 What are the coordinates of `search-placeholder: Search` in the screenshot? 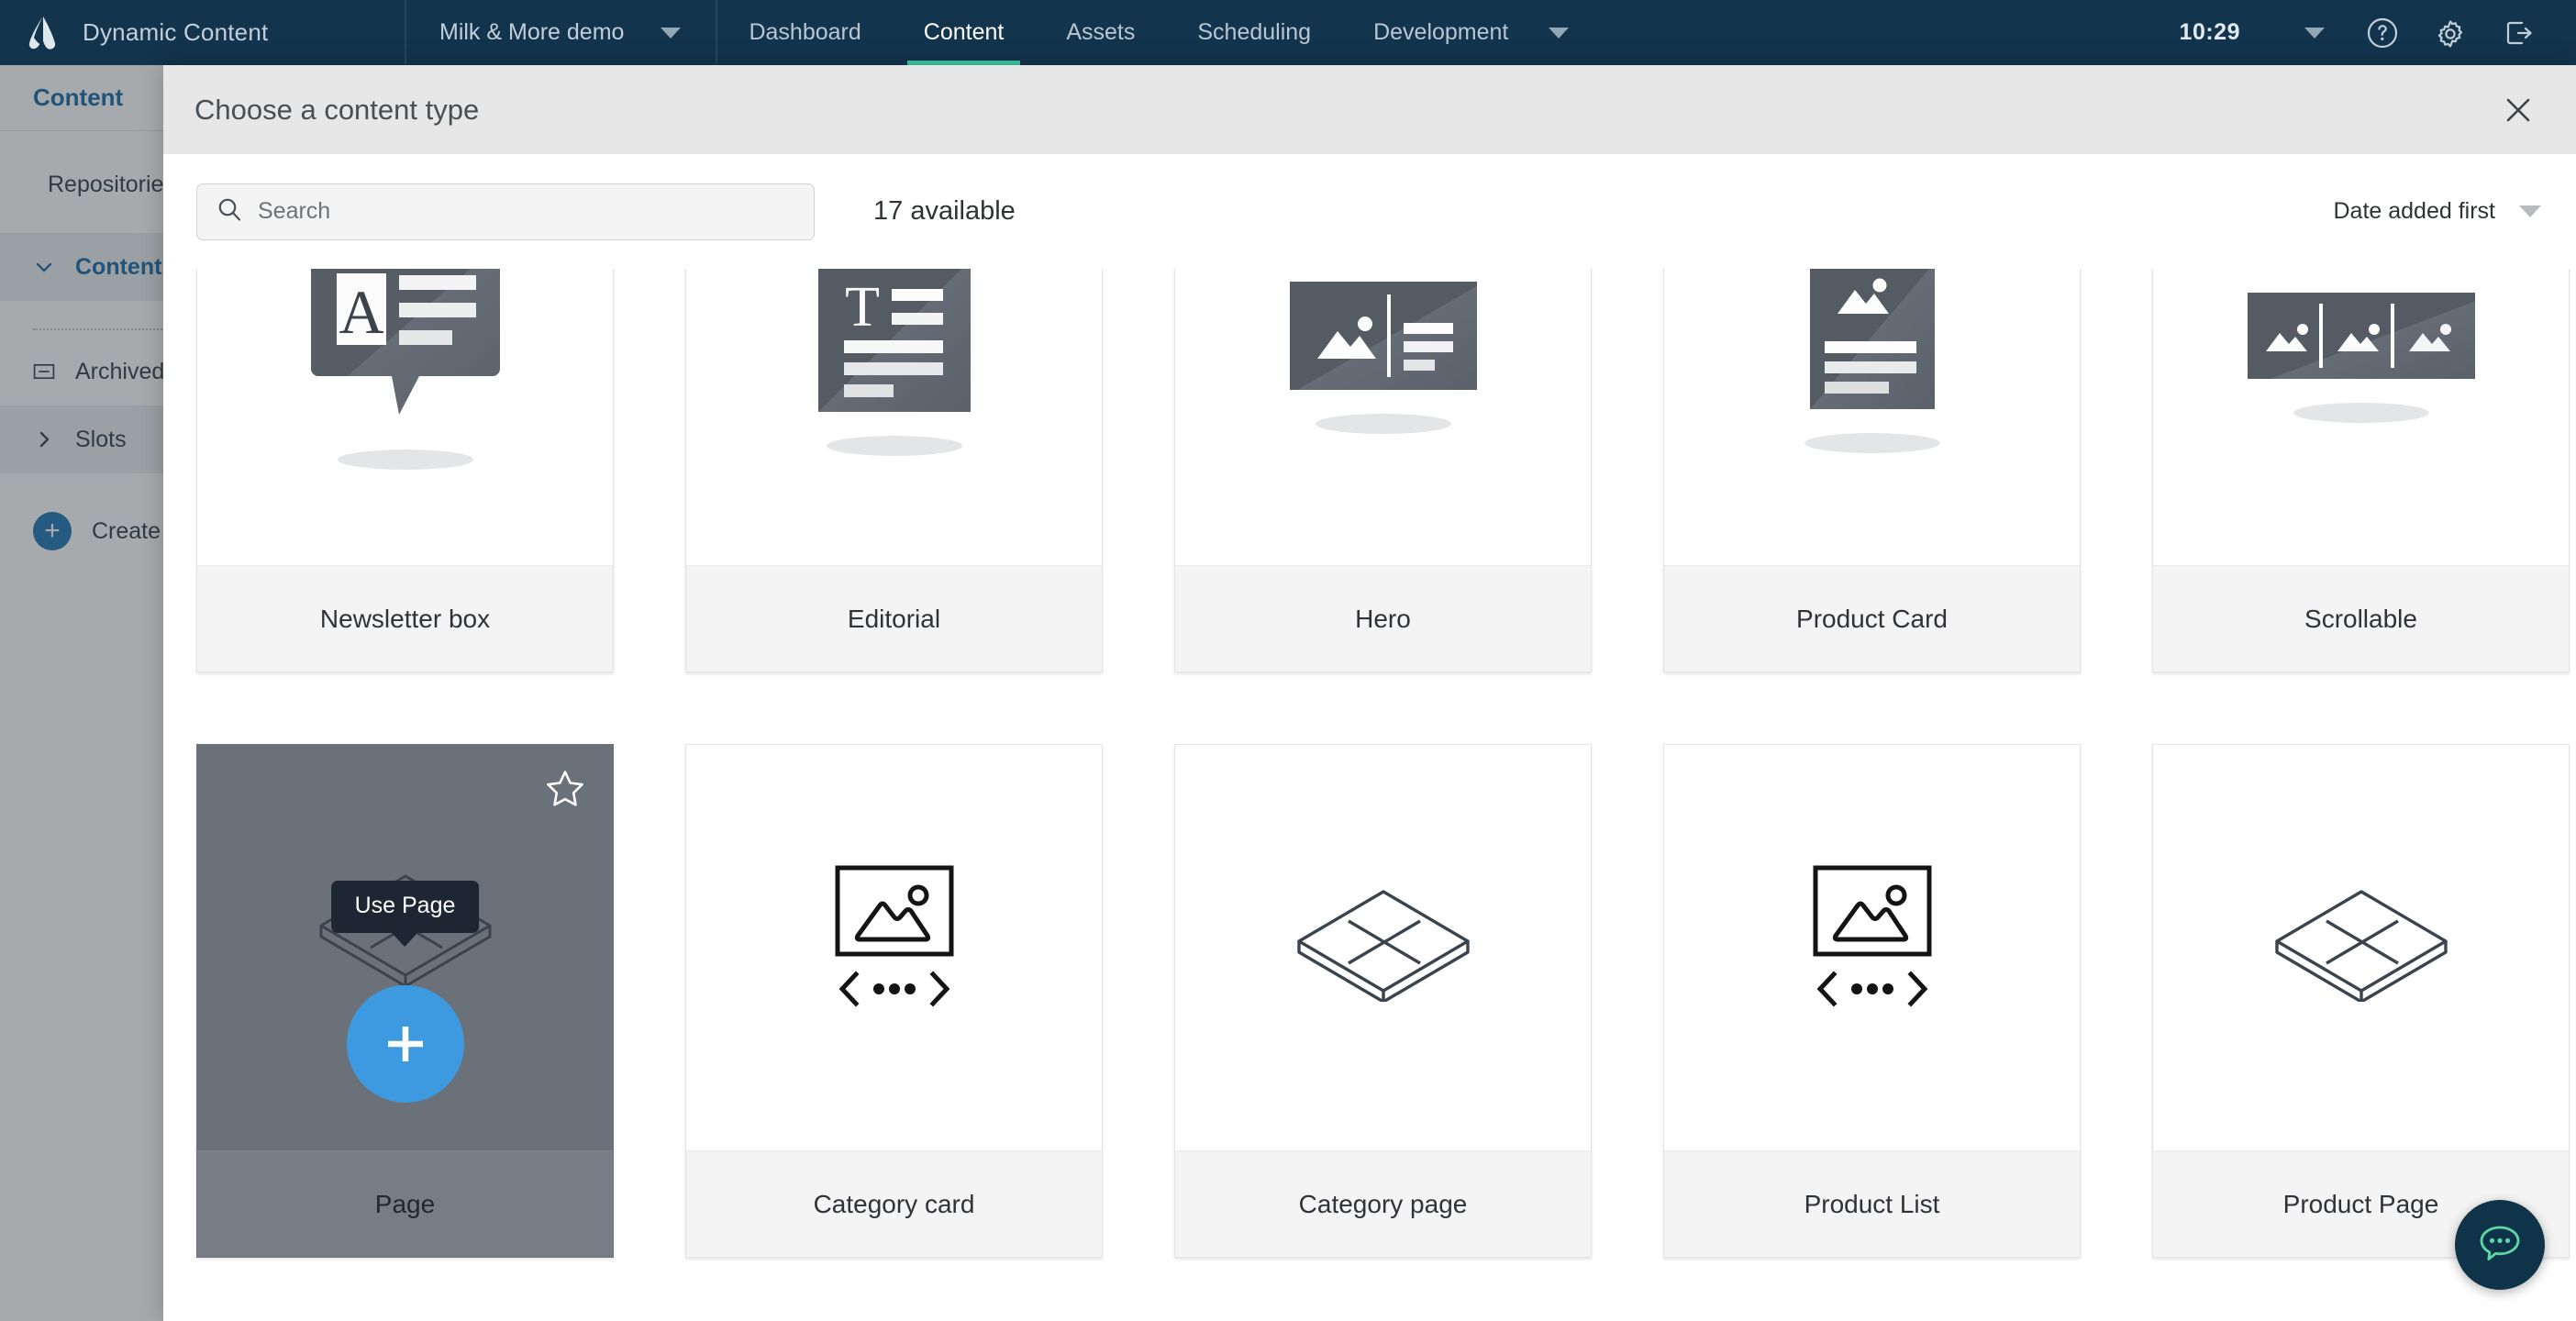 It's located at (294, 211).